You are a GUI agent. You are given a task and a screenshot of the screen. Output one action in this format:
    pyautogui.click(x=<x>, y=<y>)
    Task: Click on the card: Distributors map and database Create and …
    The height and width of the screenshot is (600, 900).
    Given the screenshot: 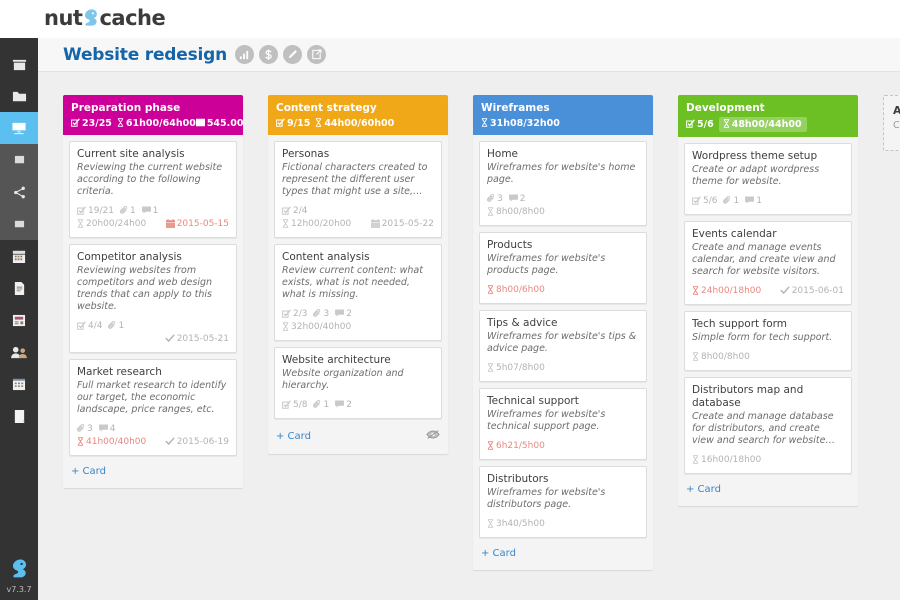 What is the action you would take?
    pyautogui.click(x=768, y=425)
    